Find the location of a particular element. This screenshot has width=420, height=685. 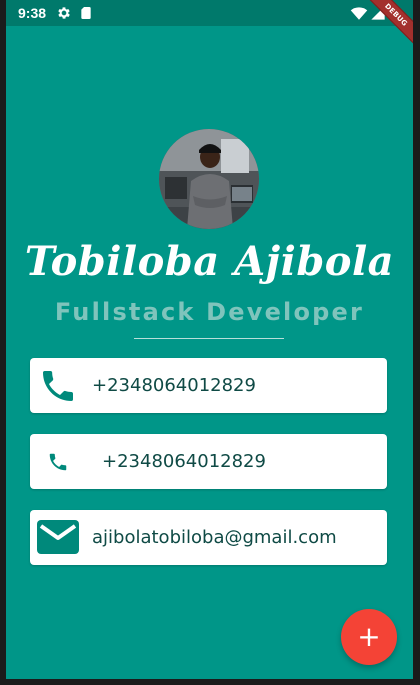

contact-phone-secondary-text: +2348064012829 is located at coordinates (184, 461).